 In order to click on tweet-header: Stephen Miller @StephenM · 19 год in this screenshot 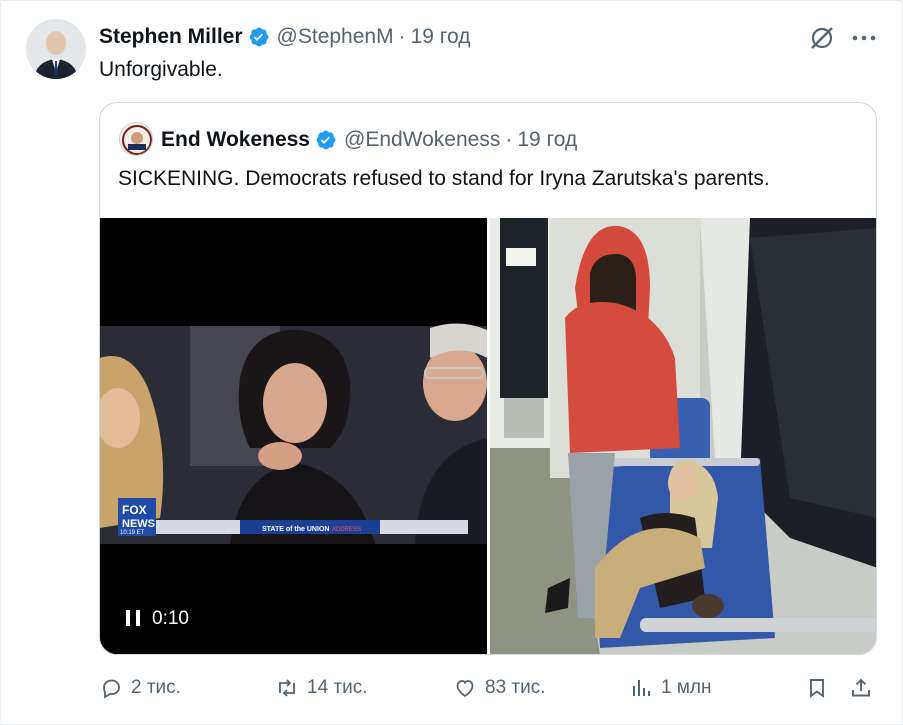, I will do `click(284, 37)`.